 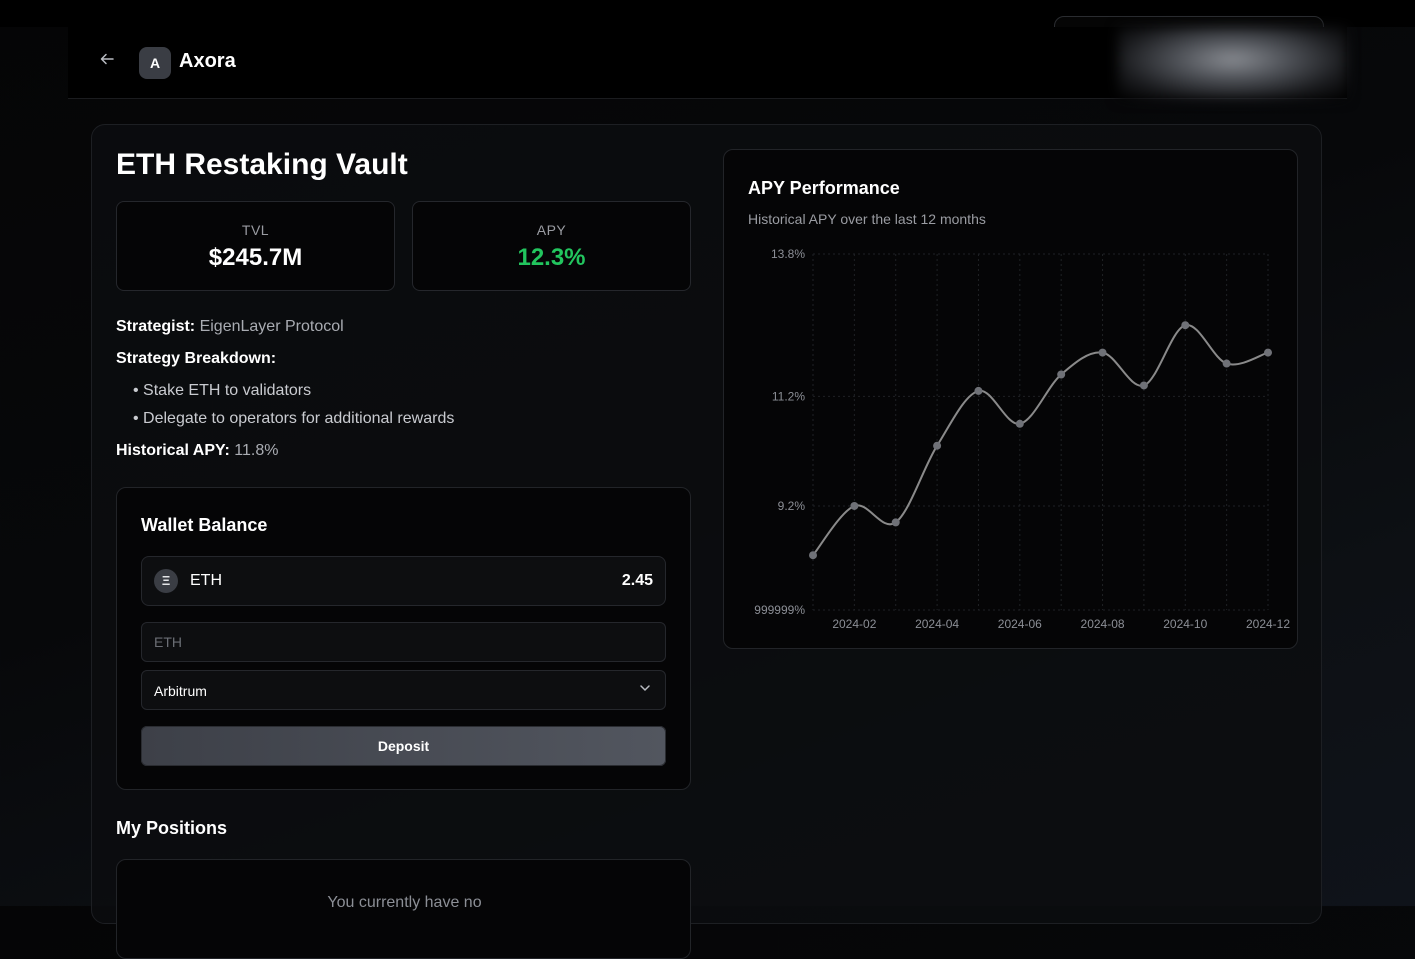 What do you see at coordinates (207, 61) in the screenshot?
I see `brand-name: Axora` at bounding box center [207, 61].